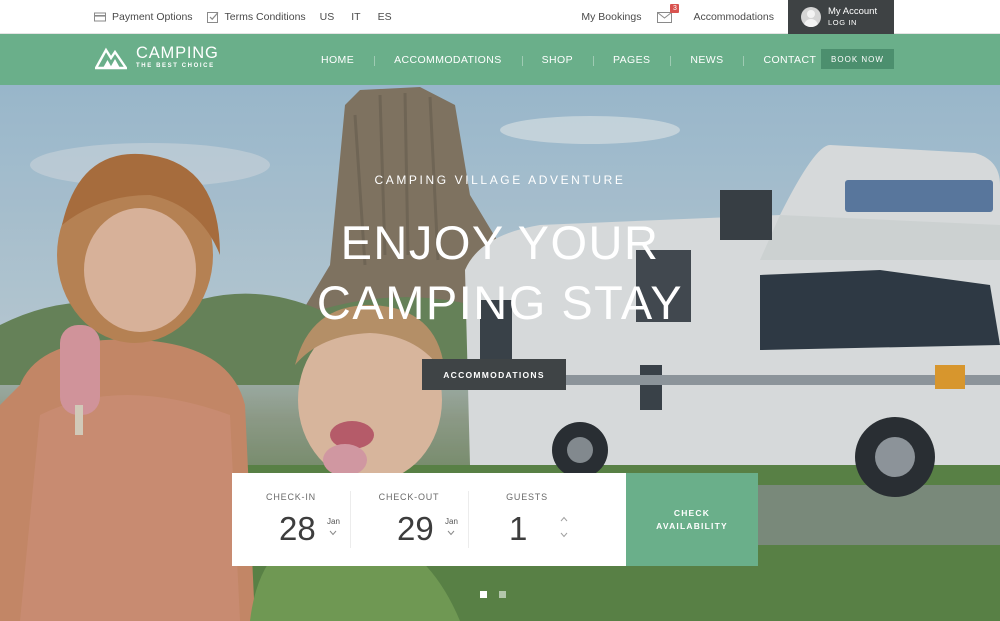 The height and width of the screenshot is (621, 1000). What do you see at coordinates (152, 17) in the screenshot?
I see `payment-options-label: Payment Options` at bounding box center [152, 17].